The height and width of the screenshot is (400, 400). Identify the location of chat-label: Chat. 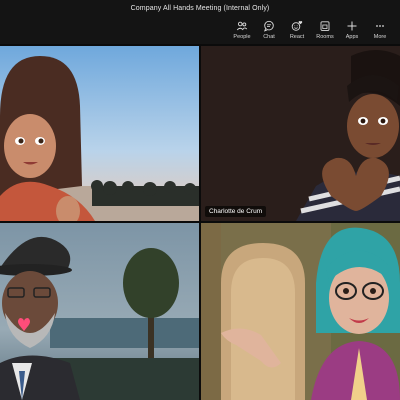
(269, 37).